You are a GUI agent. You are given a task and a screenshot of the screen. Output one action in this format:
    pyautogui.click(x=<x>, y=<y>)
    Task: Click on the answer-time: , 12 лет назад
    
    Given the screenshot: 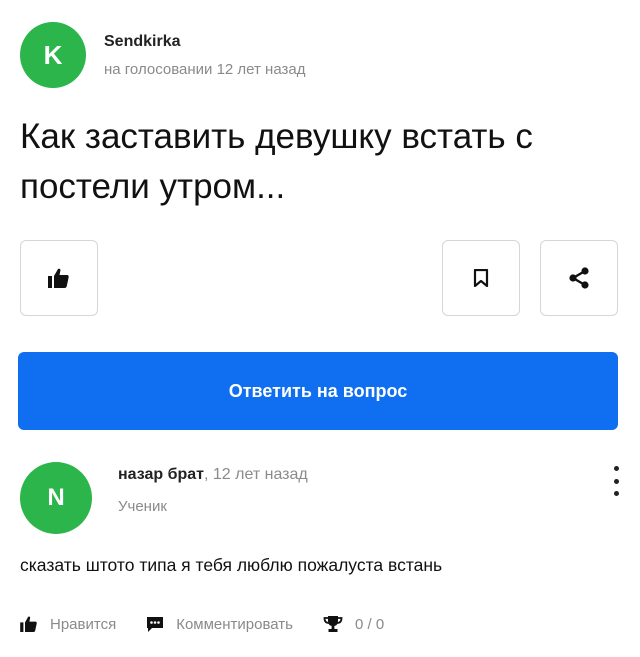 What is the action you would take?
    pyautogui.click(x=256, y=474)
    